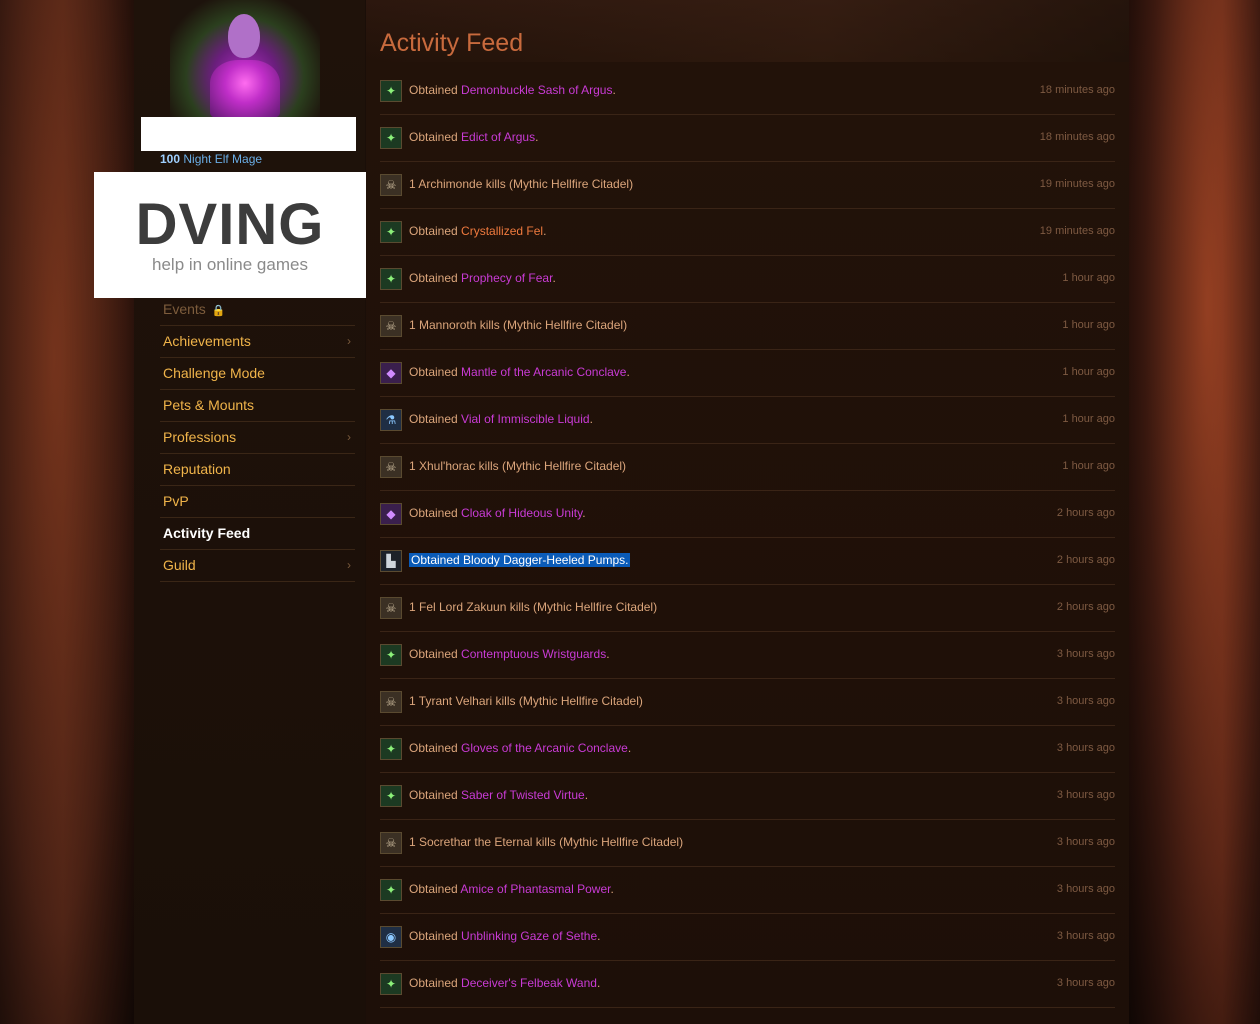  What do you see at coordinates (184, 309) in the screenshot?
I see `nav-item-label: Events` at bounding box center [184, 309].